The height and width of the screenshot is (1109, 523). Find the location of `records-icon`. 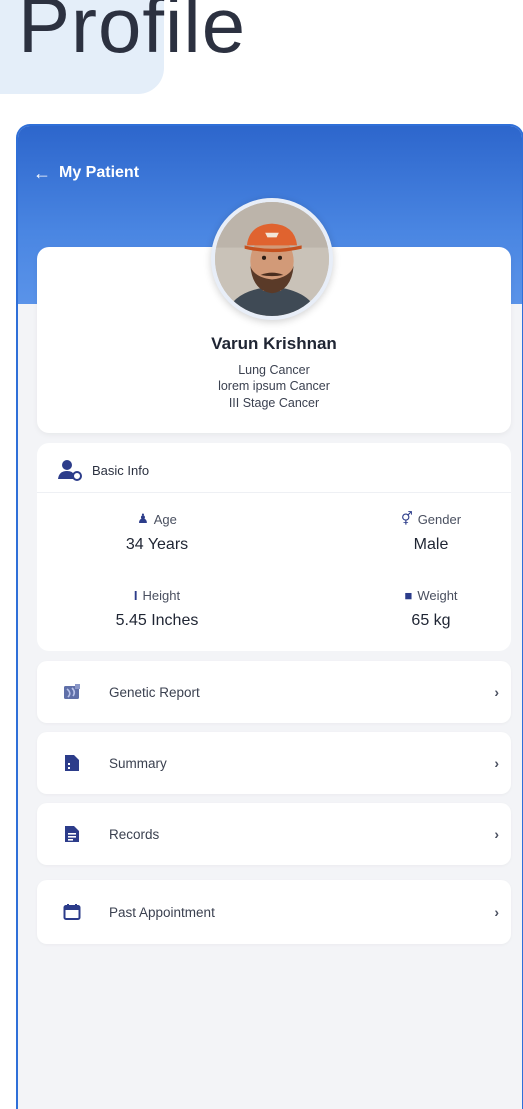

records-icon is located at coordinates (72, 834).